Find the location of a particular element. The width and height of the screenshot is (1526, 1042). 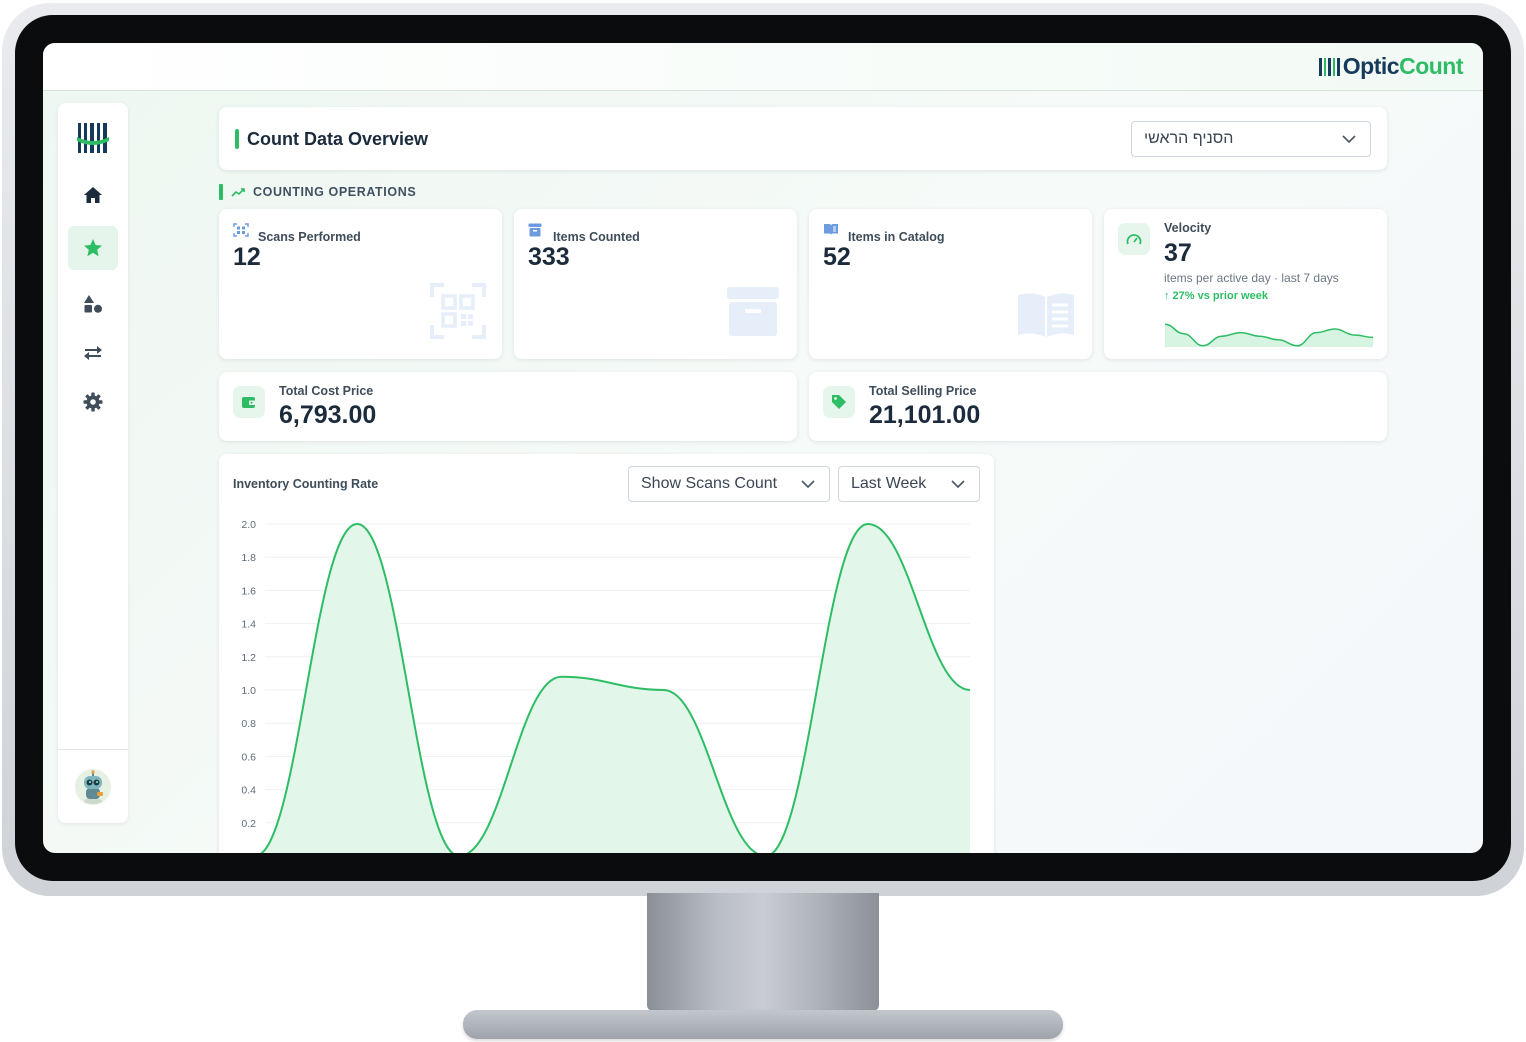

branch-select: הסניף הראשי is located at coordinates (1251, 139).